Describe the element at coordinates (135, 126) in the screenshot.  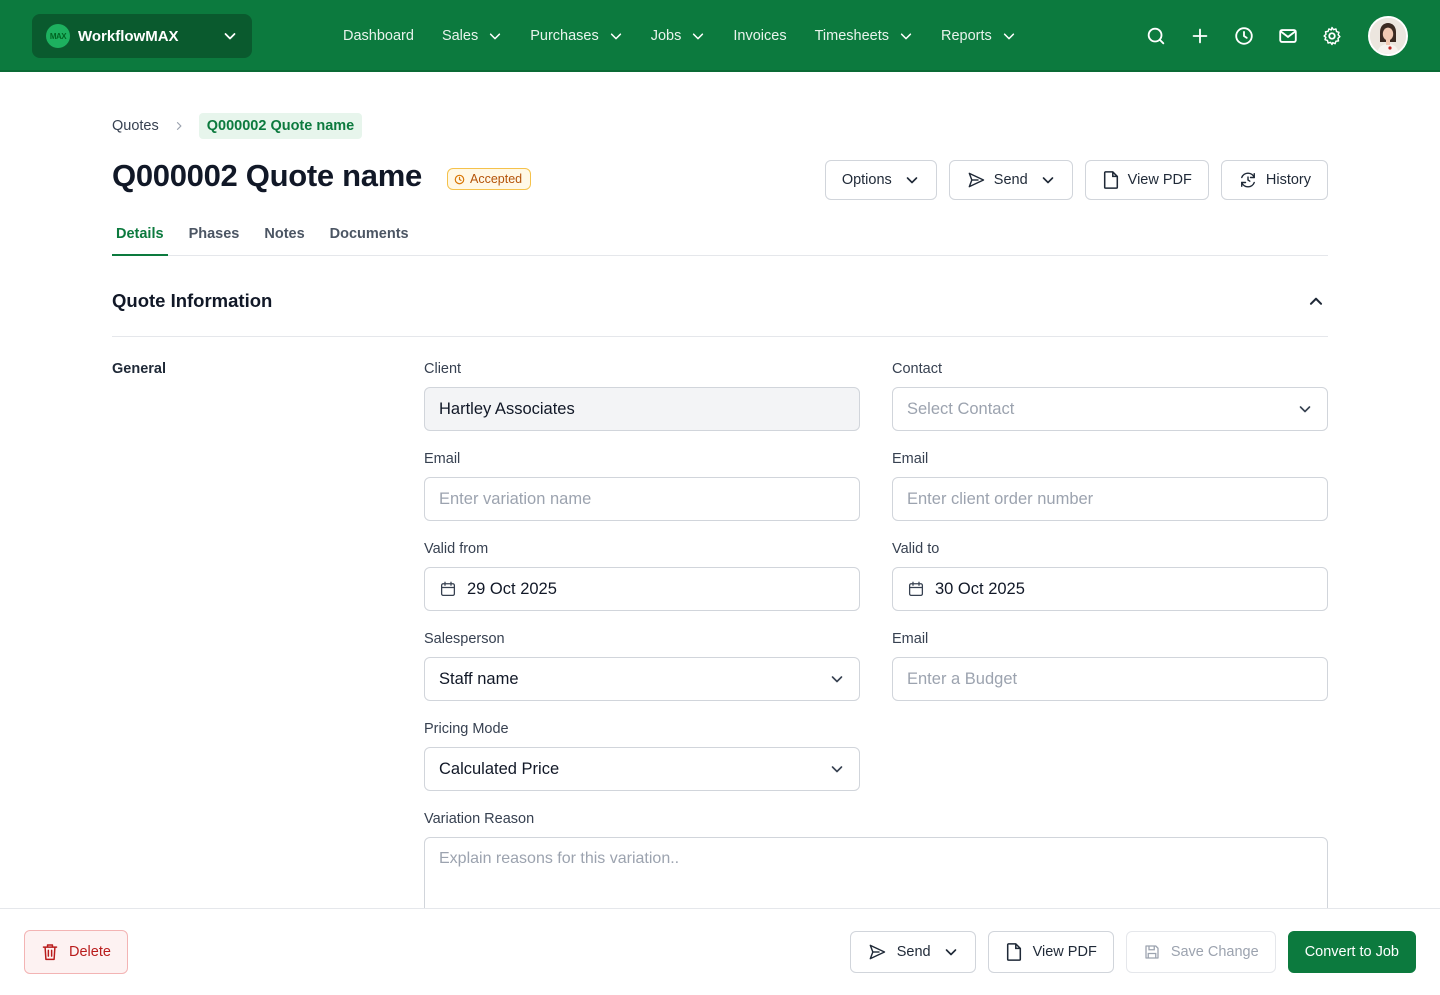
I see `breadcrumb-quotes: Quotes` at that location.